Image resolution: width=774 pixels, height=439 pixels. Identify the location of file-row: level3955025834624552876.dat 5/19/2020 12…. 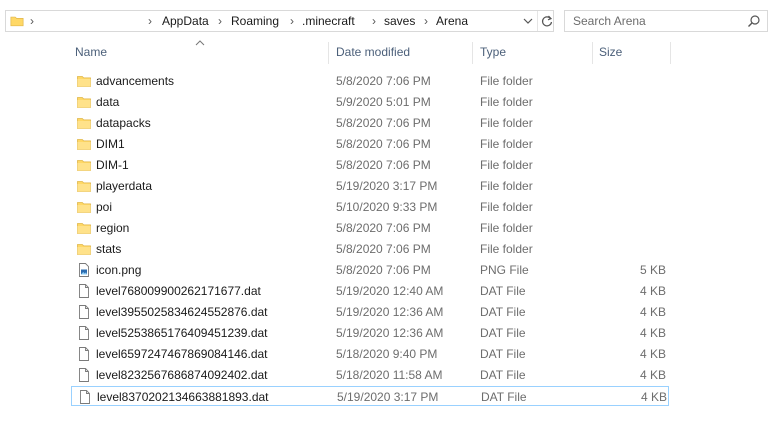
(370, 312).